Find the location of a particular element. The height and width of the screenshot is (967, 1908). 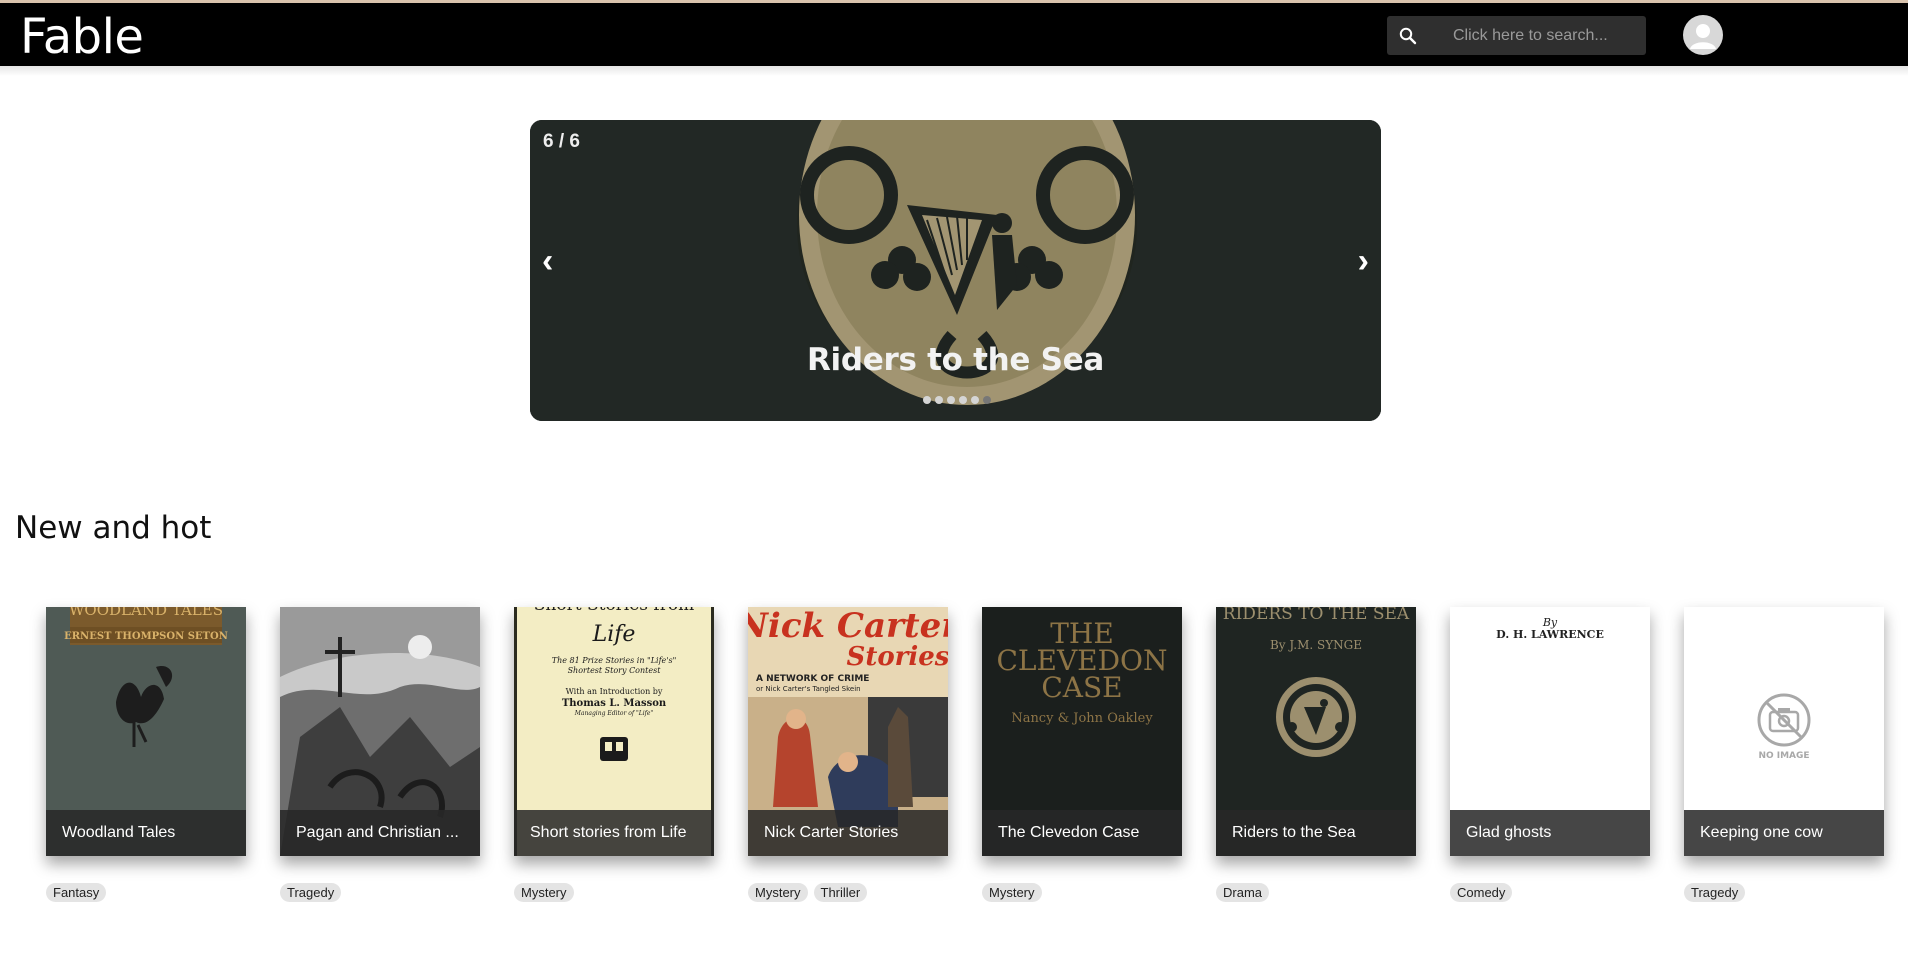

svg-text: By J.M. SYNGE is located at coordinates (1316, 645).